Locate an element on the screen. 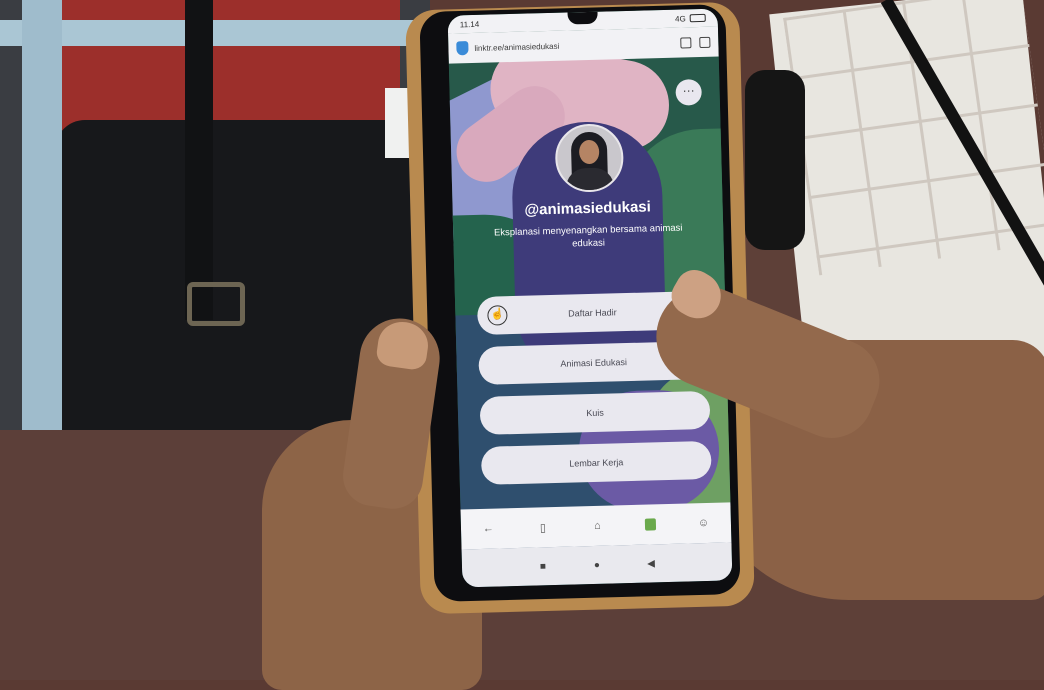 The width and height of the screenshot is (1044, 690). url-text: linktr.ee/animasiedukasi is located at coordinates (574, 45).